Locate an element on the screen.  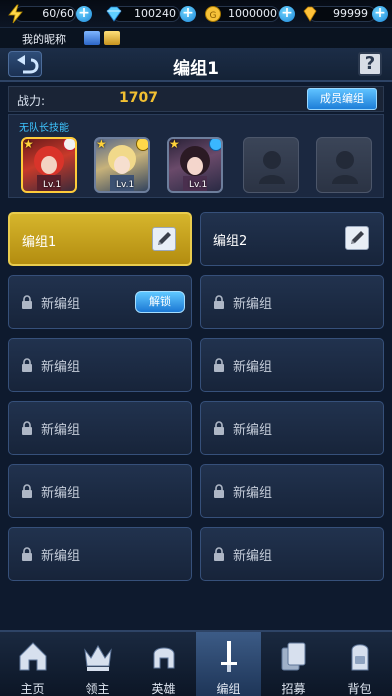
nav-label: 编组 is located at coordinates (228, 689).